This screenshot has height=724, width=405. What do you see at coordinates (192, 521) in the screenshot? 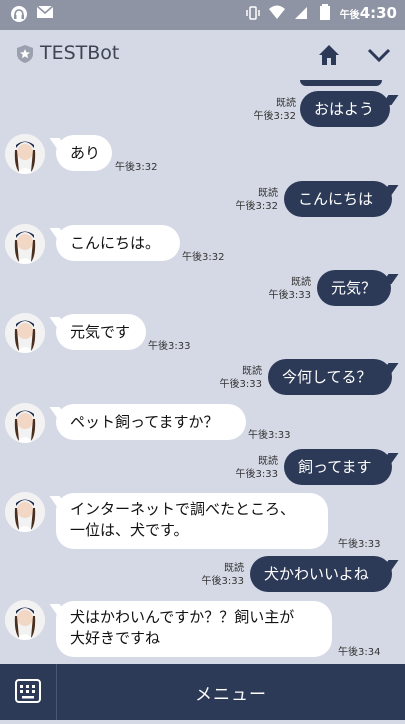
I see `message-bubble-bot: インターネットで調べたところ、 一位は、犬です。` at bounding box center [192, 521].